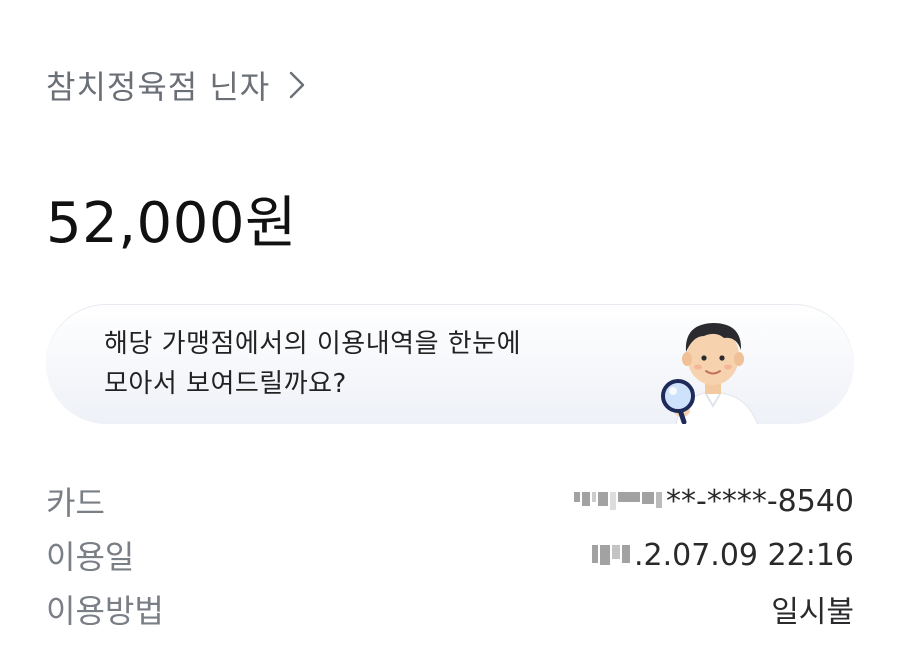  I want to click on detail-value-method: 일시불, so click(812, 612).